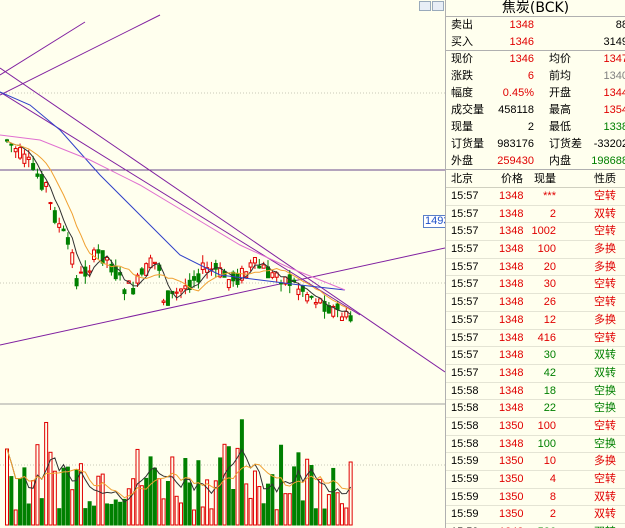 The image size is (625, 528). Describe the element at coordinates (462, 179) in the screenshot. I see `ticks-header-time: 北京` at that location.